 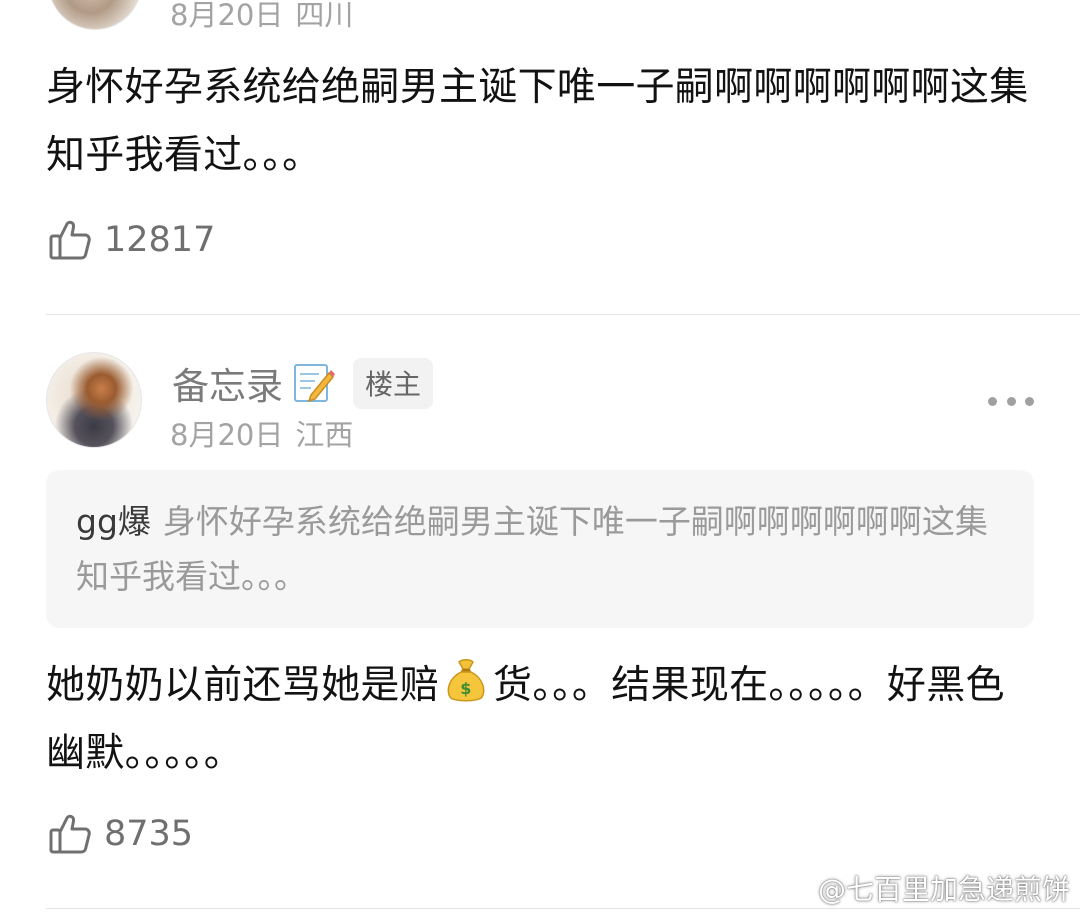 I want to click on comment-meta: 8月20日 江西, so click(x=267, y=433).